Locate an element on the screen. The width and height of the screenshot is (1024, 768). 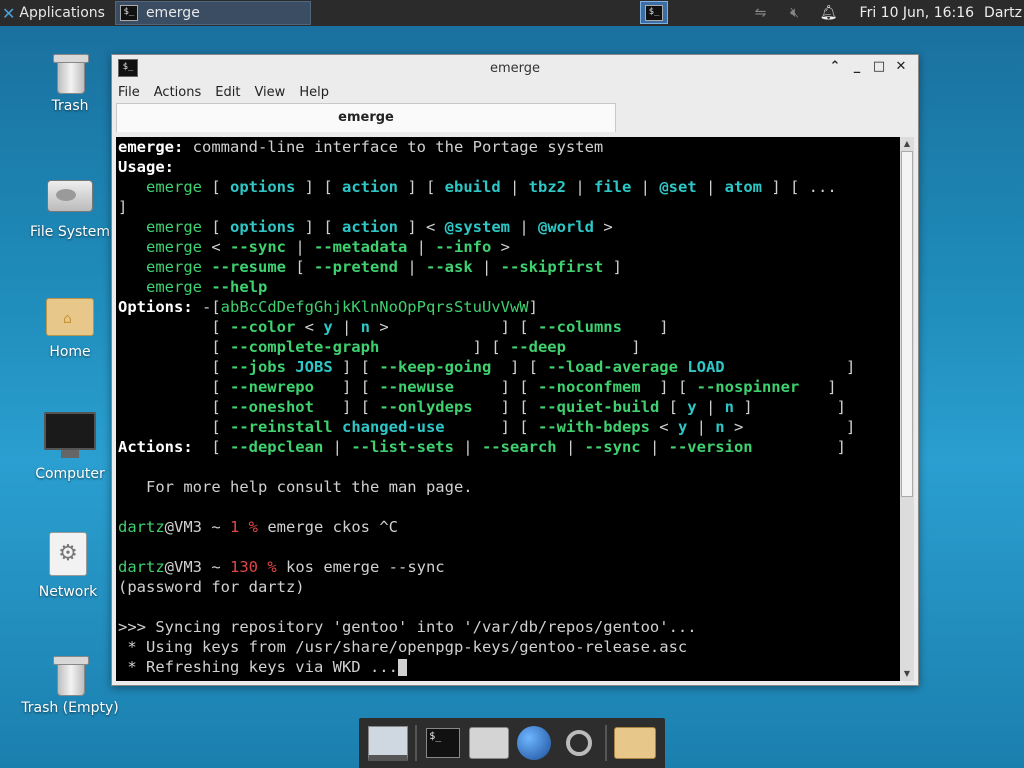
term-text: LOAD is located at coordinates (706, 367).